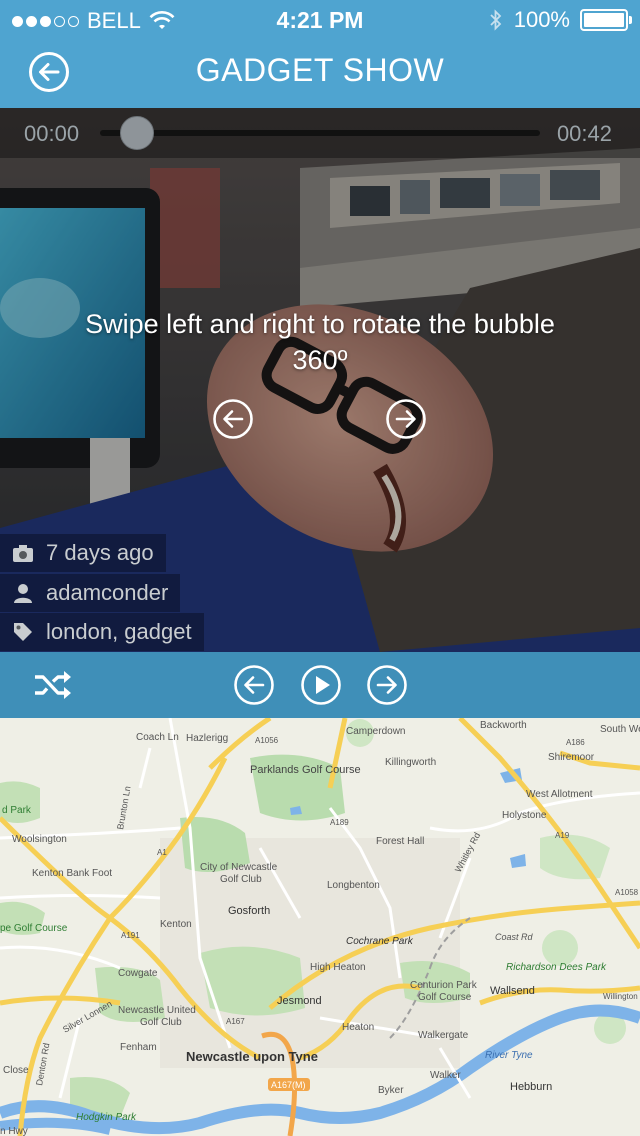 This screenshot has height=1136, width=640. I want to click on battery-percent: 100%, so click(541, 19).